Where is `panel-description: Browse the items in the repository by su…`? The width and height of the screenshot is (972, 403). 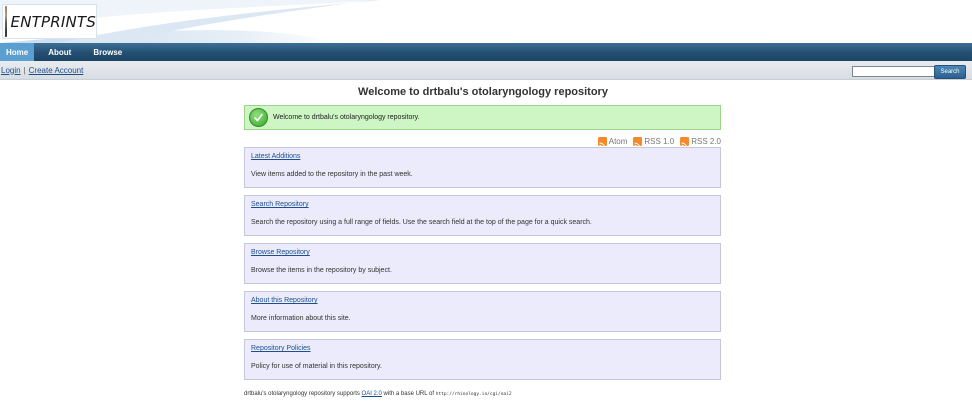 panel-description: Browse the items in the repository by su… is located at coordinates (321, 270).